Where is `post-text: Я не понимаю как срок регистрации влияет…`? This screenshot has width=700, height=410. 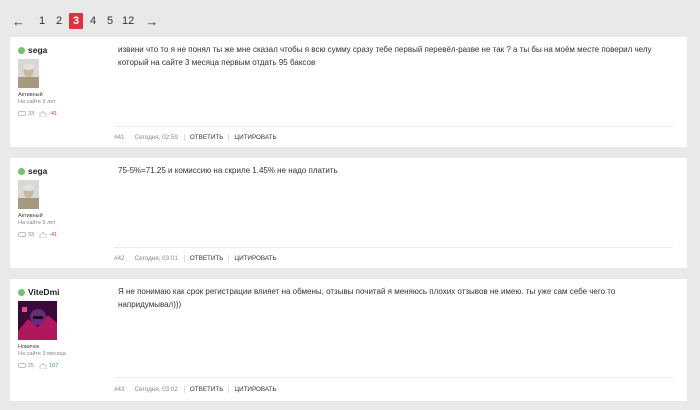 post-text: Я не понимаю как срок регистрации влияет… is located at coordinates (367, 298).